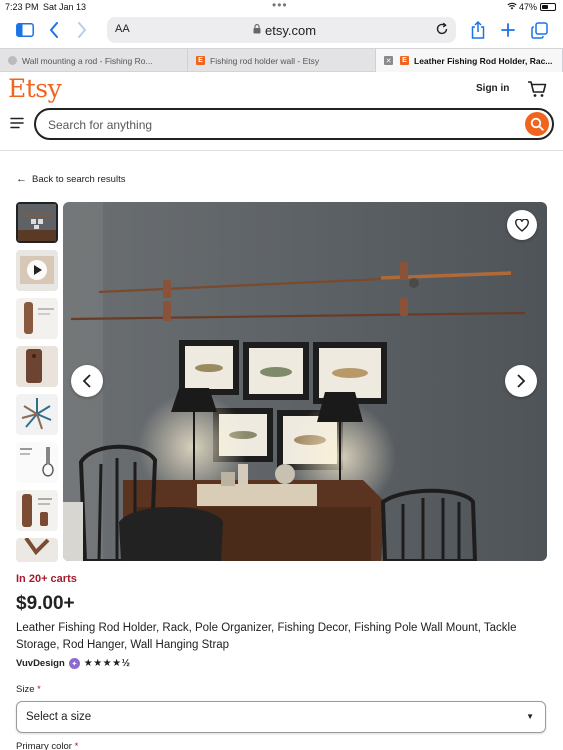 This screenshot has height=750, width=563. I want to click on multitasking-dots-icon: •••, so click(280, 6).